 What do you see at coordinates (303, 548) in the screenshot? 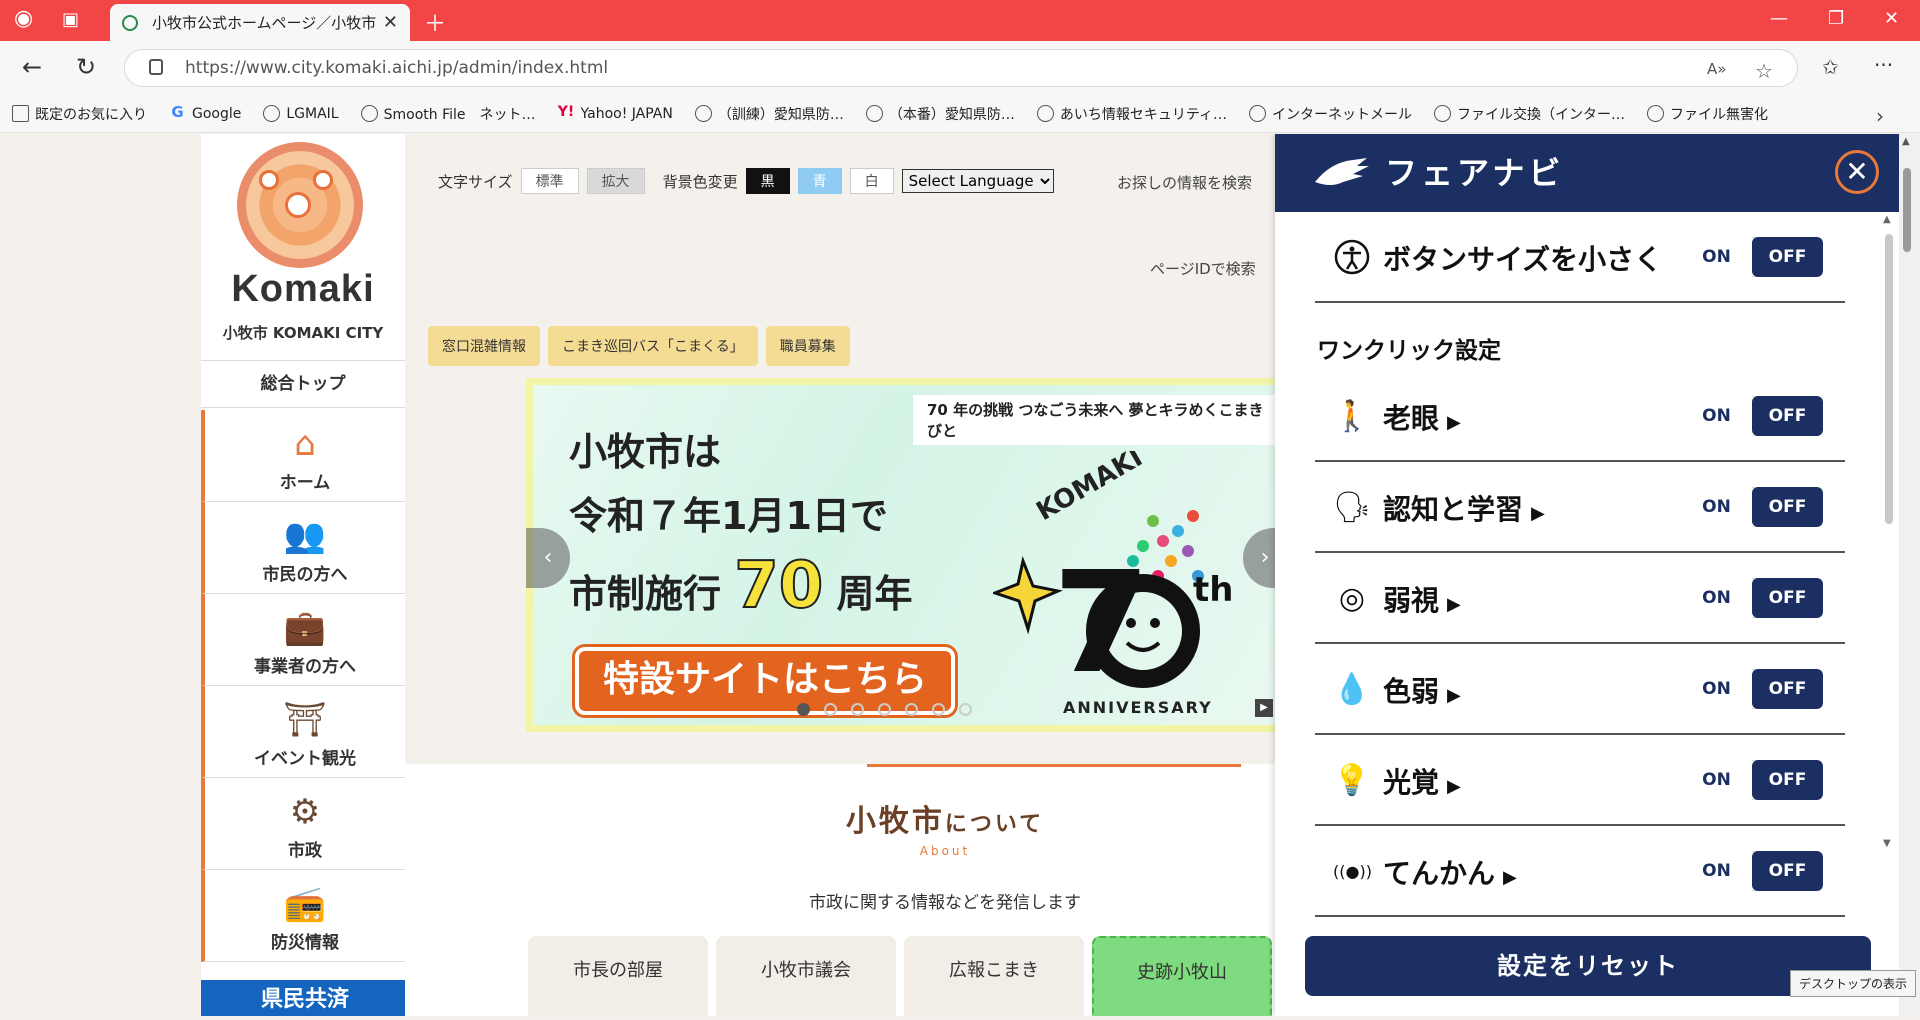
I see `sidebar-item: 👥 市民の方へ` at bounding box center [303, 548].